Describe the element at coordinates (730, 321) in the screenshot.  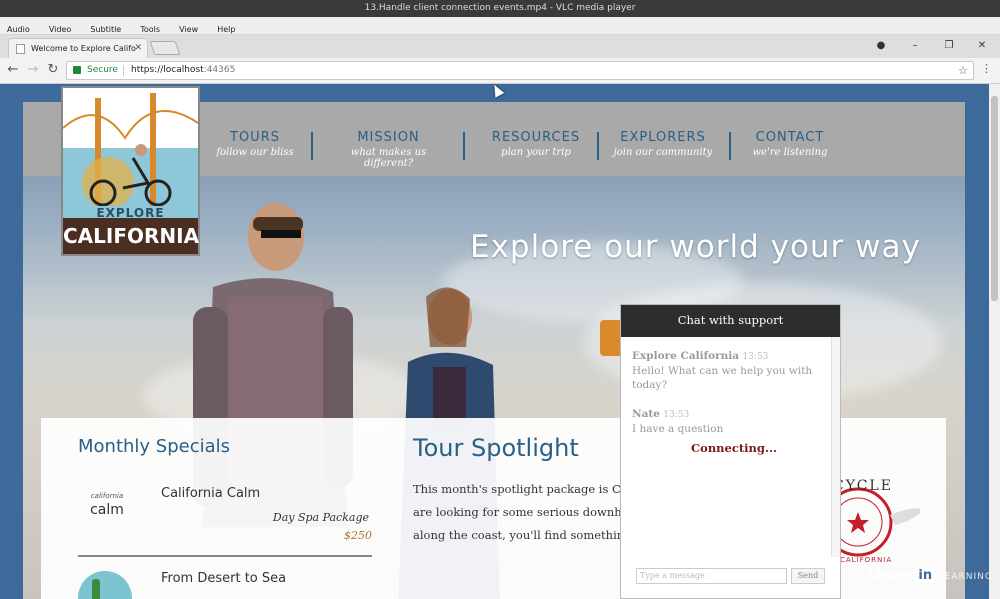
I see `chat-header: Chat with support` at that location.